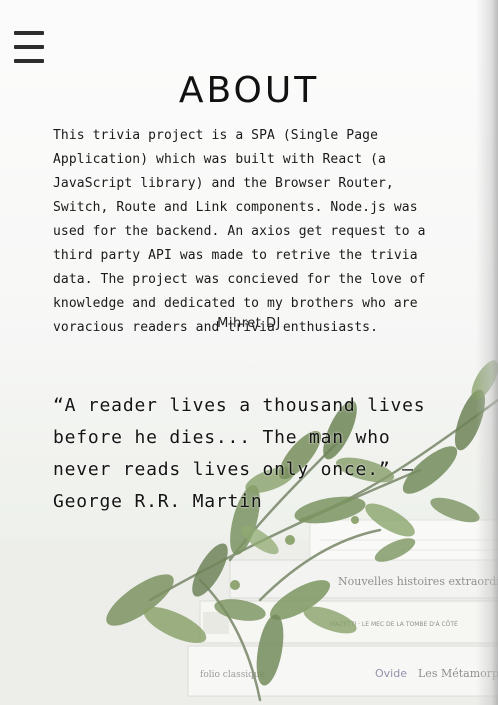 The image size is (498, 705). Describe the element at coordinates (29, 33) in the screenshot. I see `menu-bar-top` at that location.